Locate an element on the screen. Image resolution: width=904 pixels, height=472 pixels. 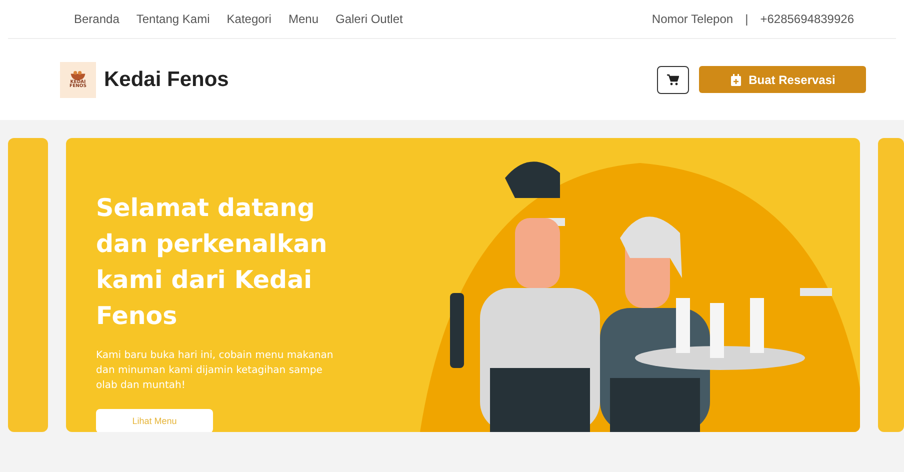
nav-link: Kategori is located at coordinates (249, 19).